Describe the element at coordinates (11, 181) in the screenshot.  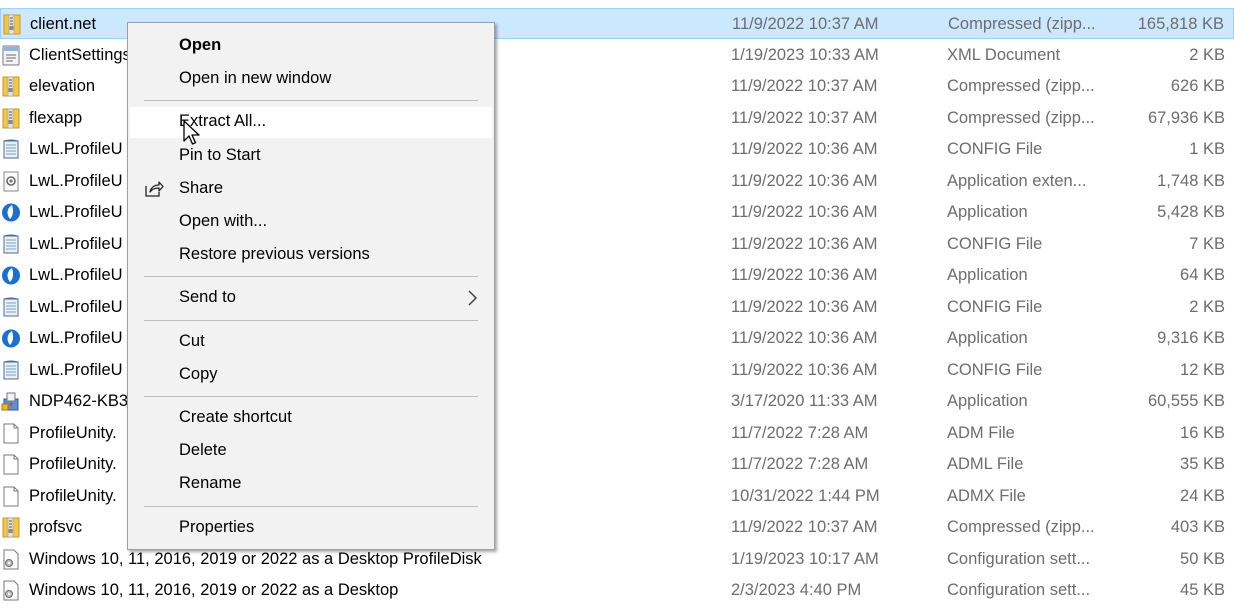
I see `dll-file-icon` at that location.